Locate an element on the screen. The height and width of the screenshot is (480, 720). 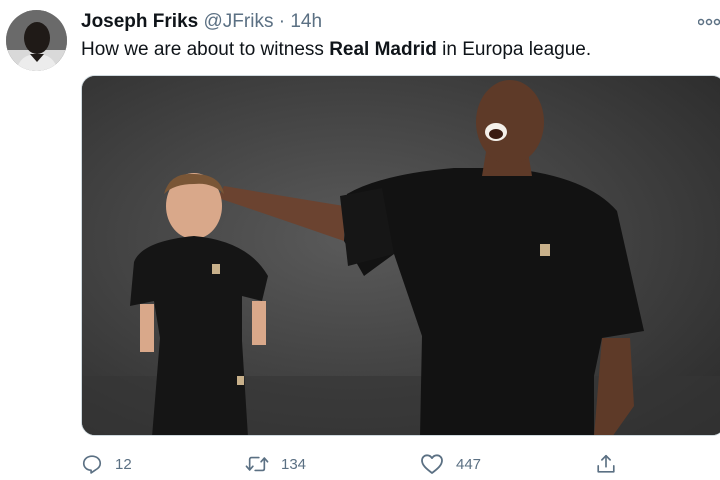
tweet-text-start: How we are about to witness is located at coordinates (205, 49).